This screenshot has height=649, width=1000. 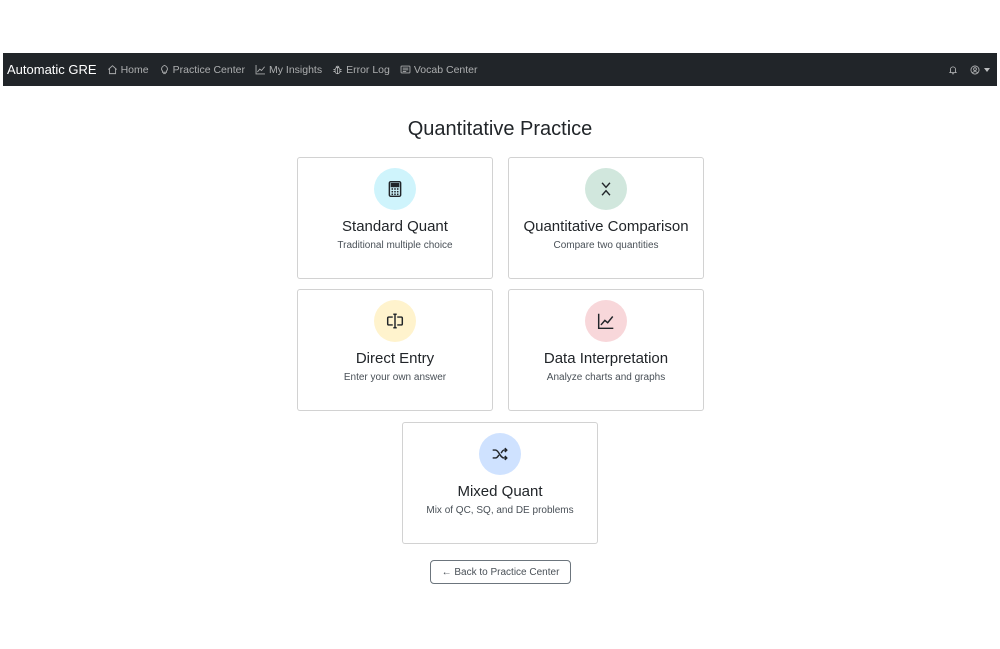 What do you see at coordinates (963, 70) in the screenshot?
I see `nav-right` at bounding box center [963, 70].